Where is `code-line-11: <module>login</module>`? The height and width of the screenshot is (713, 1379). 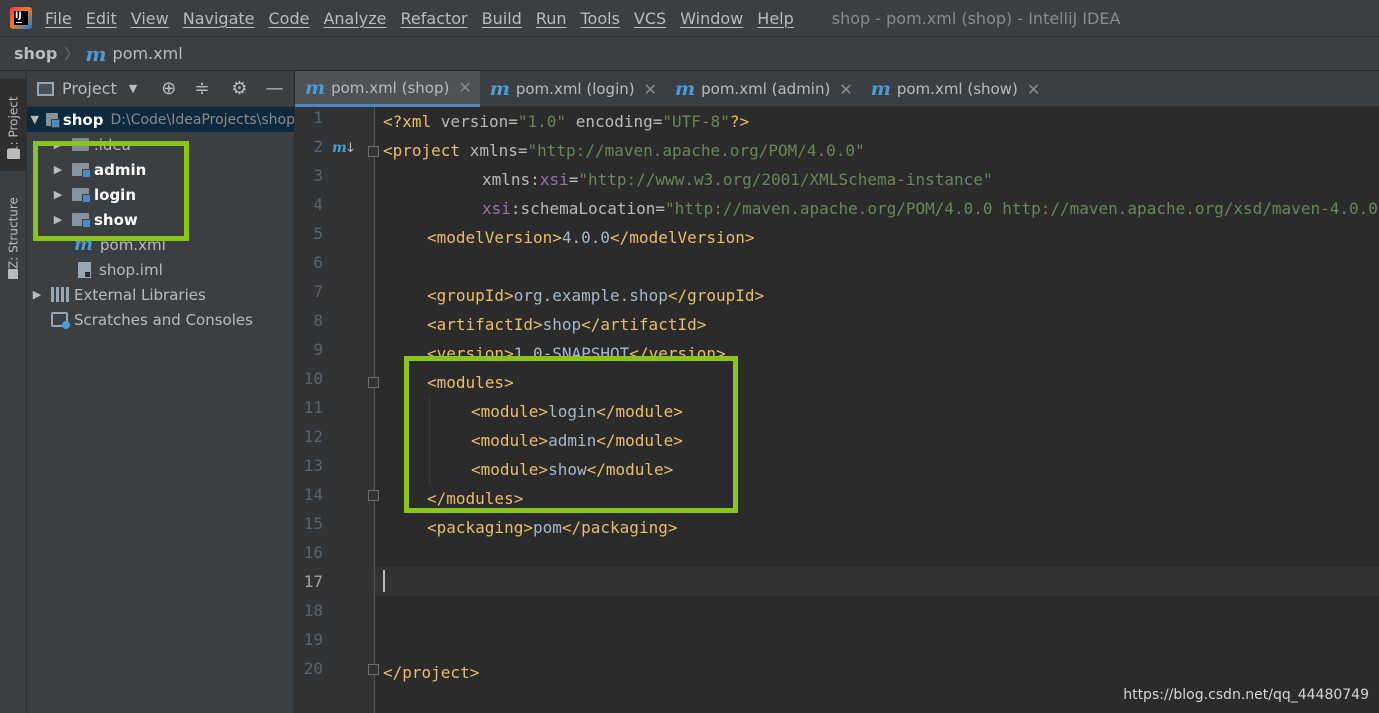
code-line-11: <module>login</module> is located at coordinates (577, 411).